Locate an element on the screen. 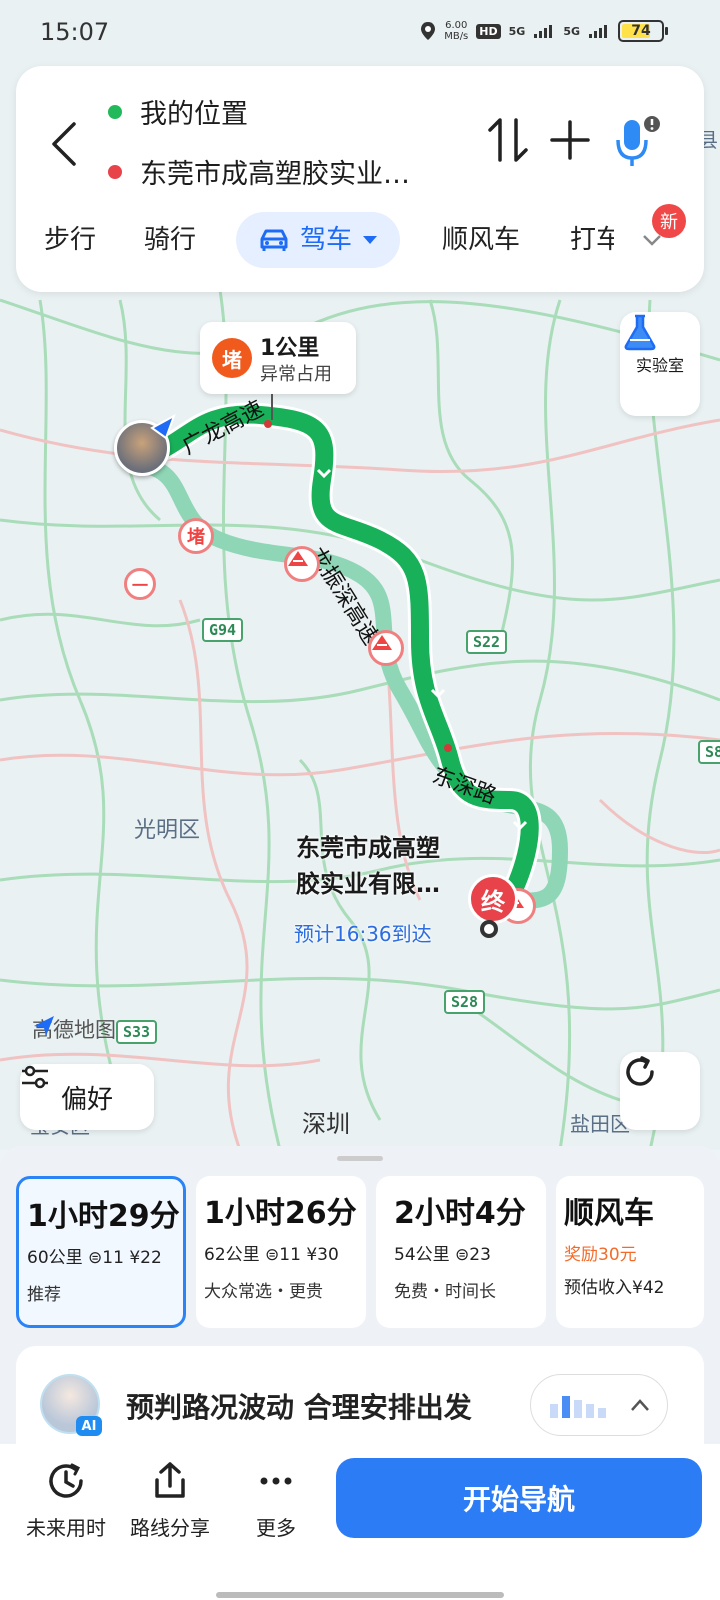  route-info: 60公里 ⊜11 ¥22 is located at coordinates (101, 1255).